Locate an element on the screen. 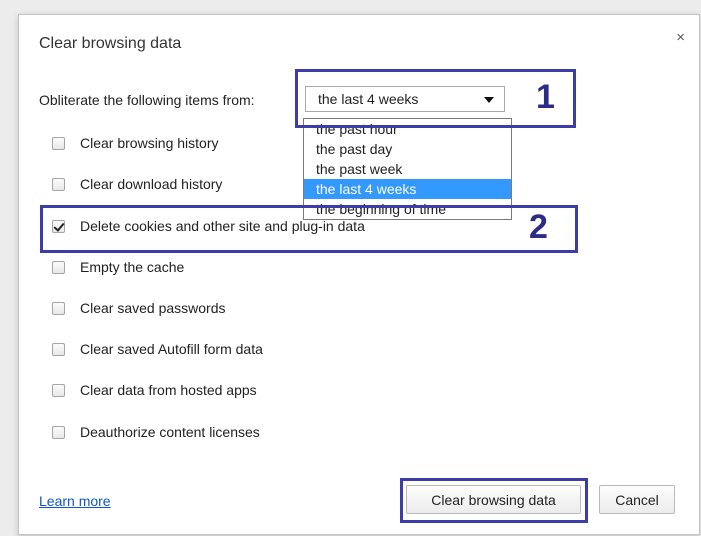 This screenshot has width=701, height=536. time-range-option-selected: the last 4 weeks is located at coordinates (407, 189).